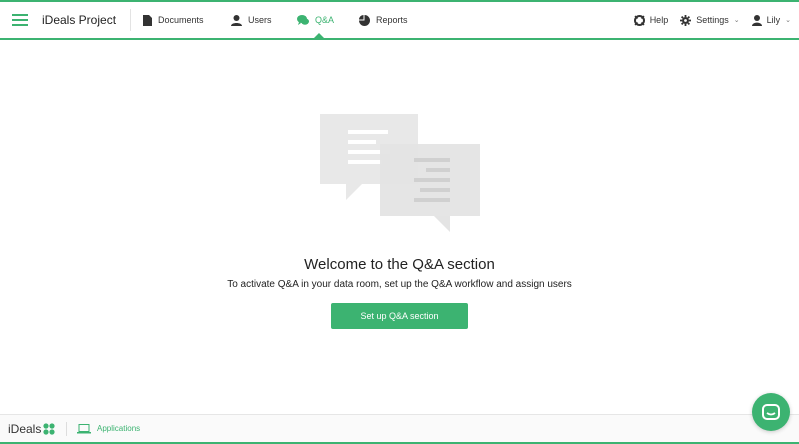 This screenshot has width=799, height=444. I want to click on active-indicator, so click(319, 36).